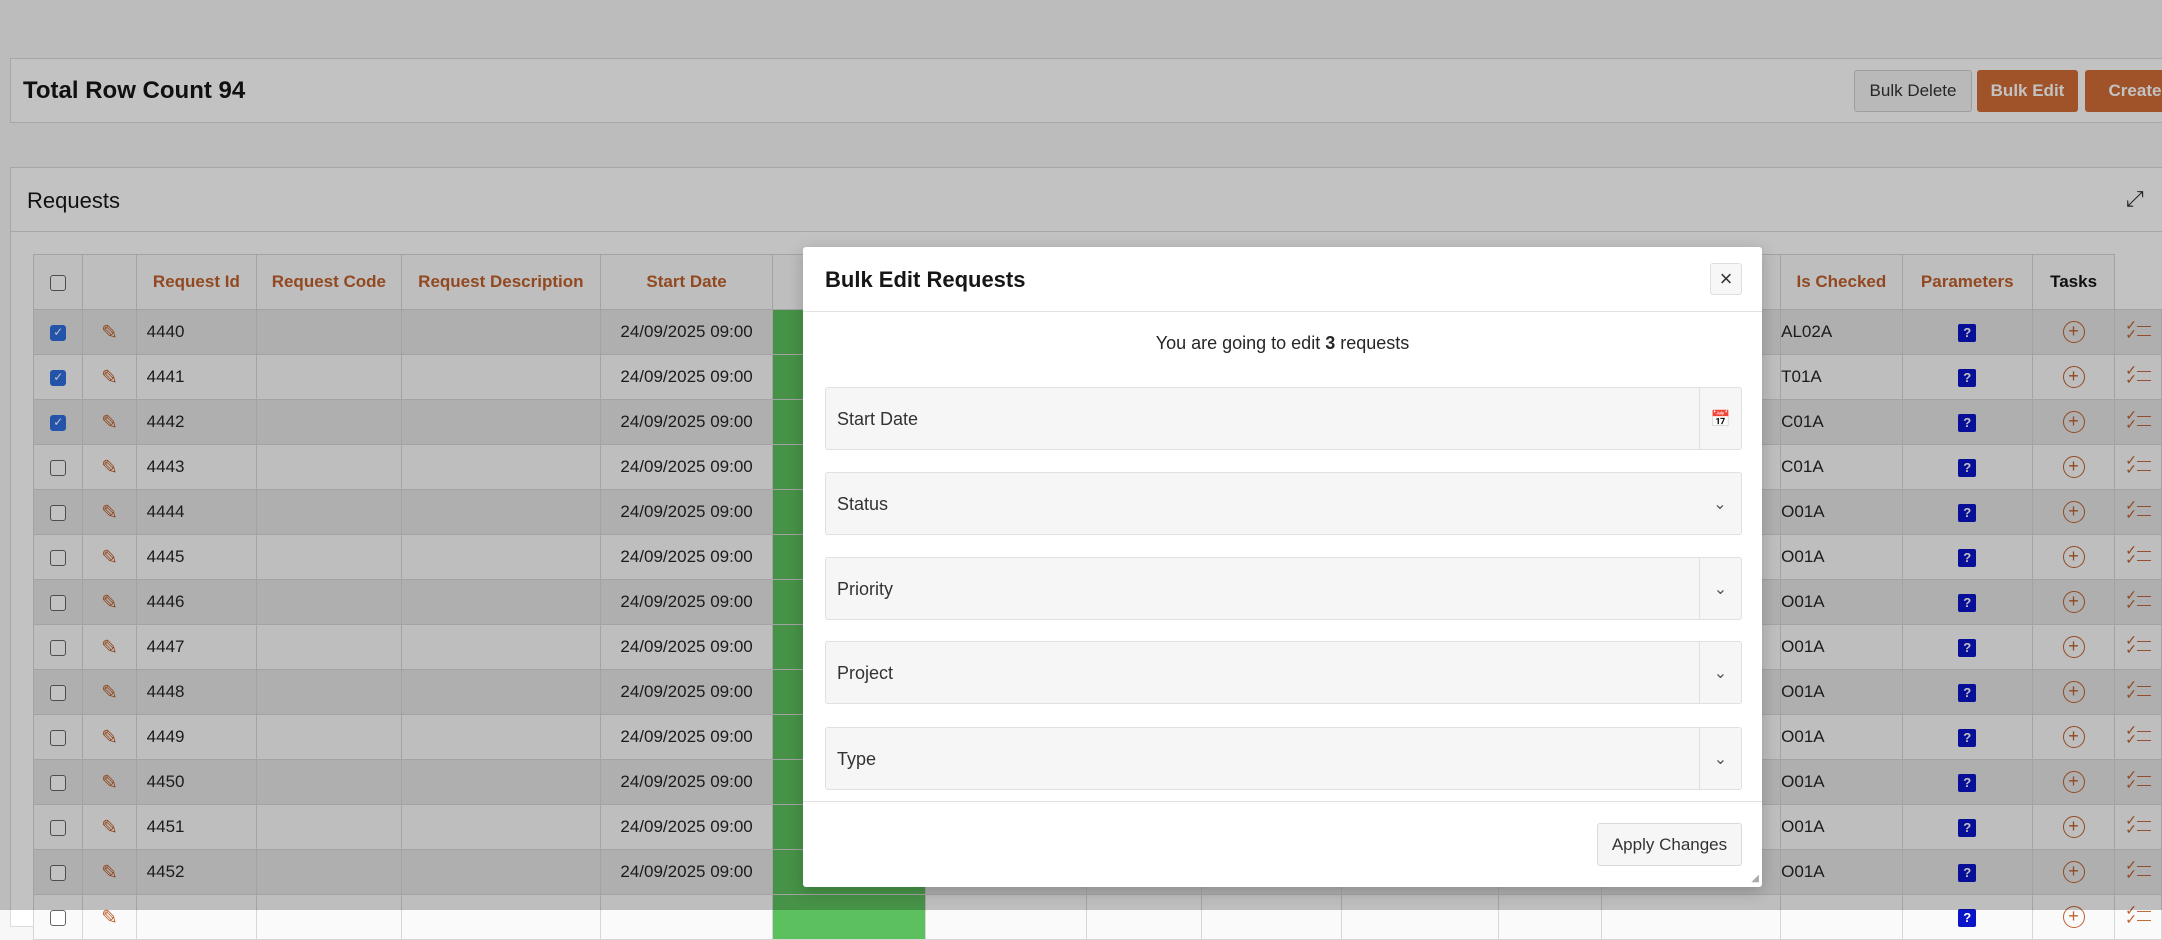  I want to click on start-date-field: Start Date 📅, so click(1283, 418).